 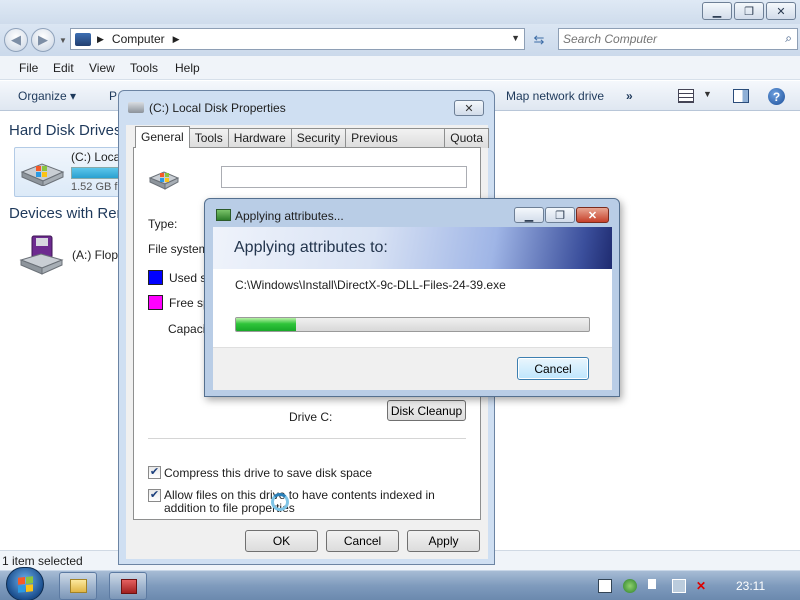 I want to click on refresh-button: ⇆, so click(x=539, y=40).